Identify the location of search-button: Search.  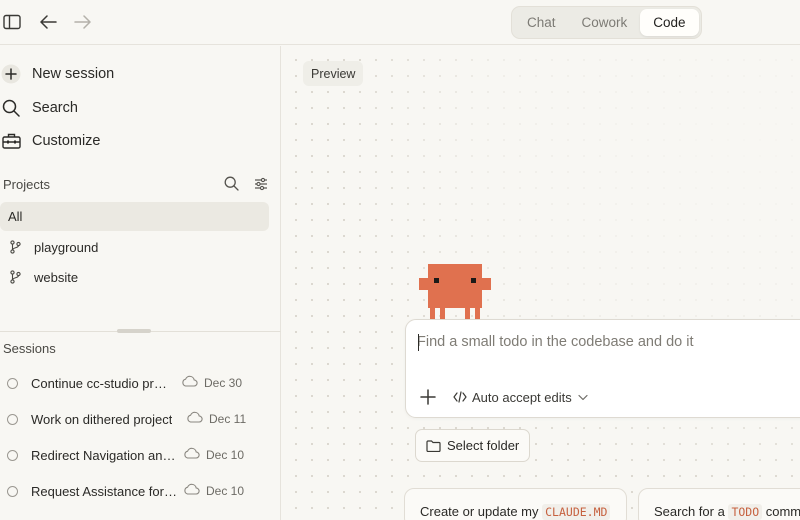
(39, 108).